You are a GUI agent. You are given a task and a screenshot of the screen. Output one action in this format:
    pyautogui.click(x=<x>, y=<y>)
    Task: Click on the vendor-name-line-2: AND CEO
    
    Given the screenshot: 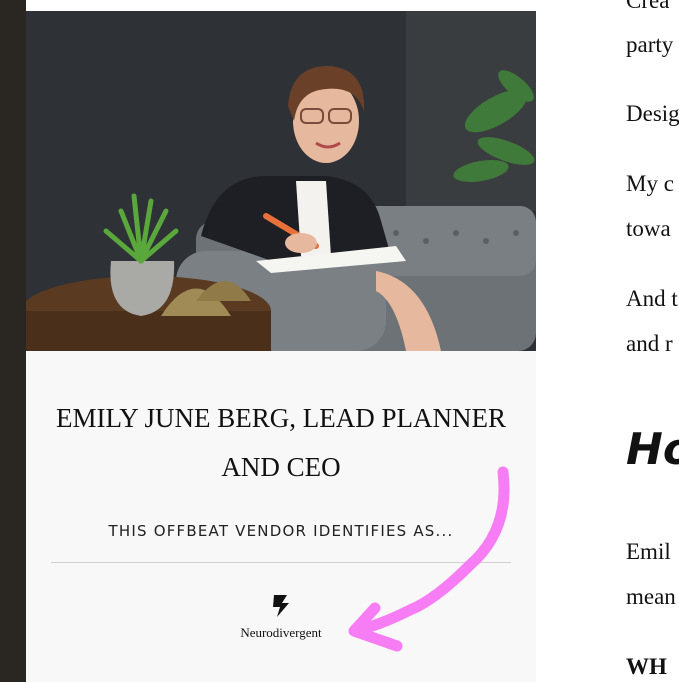 What is the action you would take?
    pyautogui.click(x=281, y=467)
    